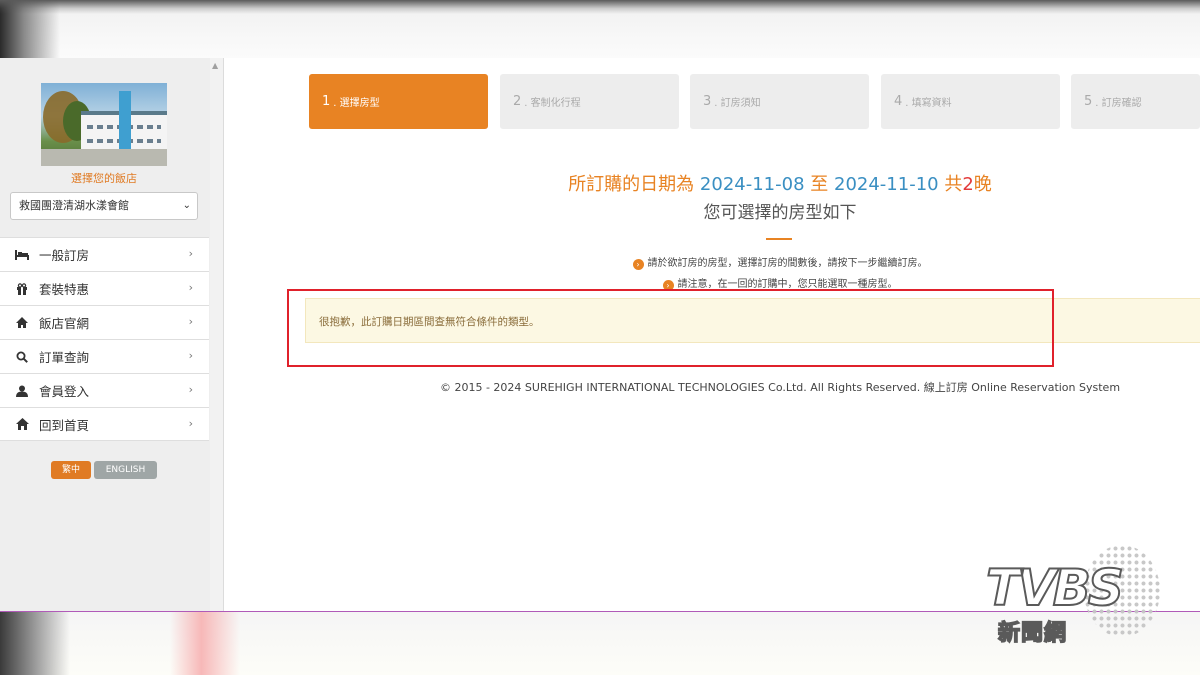 The width and height of the screenshot is (1200, 675). What do you see at coordinates (589, 101) in the screenshot?
I see `step-2-customize: 2 . 客制化行程` at bounding box center [589, 101].